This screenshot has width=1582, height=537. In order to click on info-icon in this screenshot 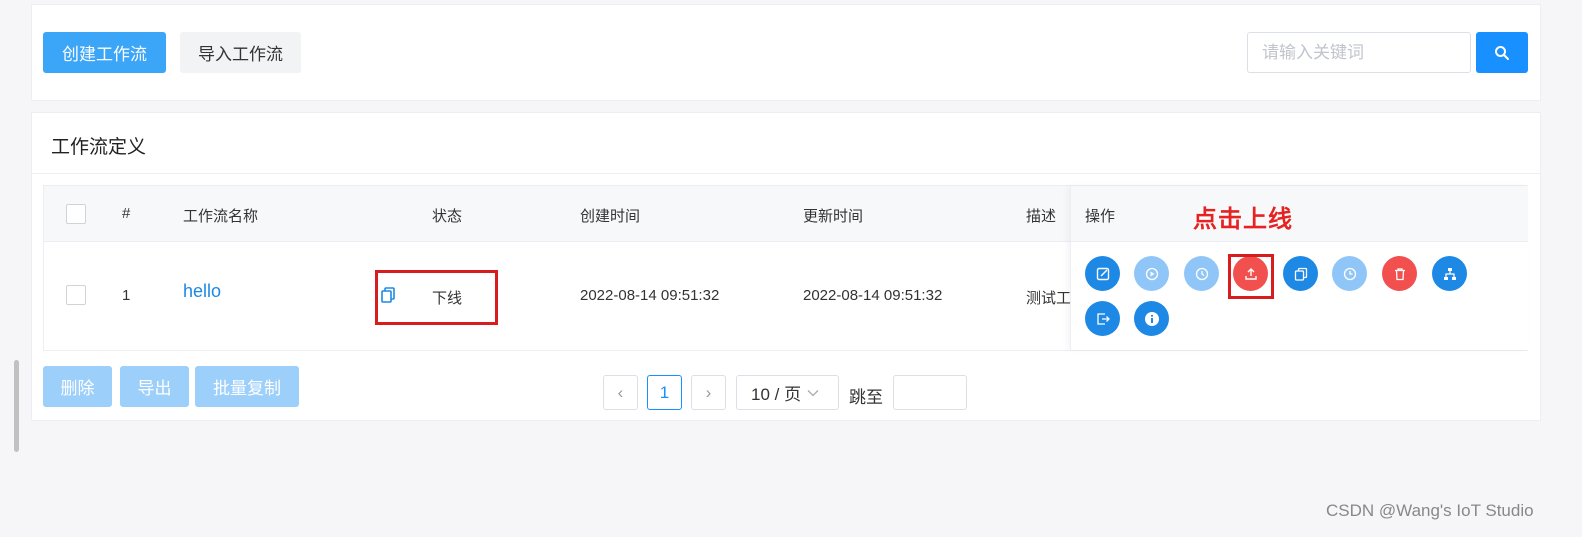, I will do `click(1151, 318)`.